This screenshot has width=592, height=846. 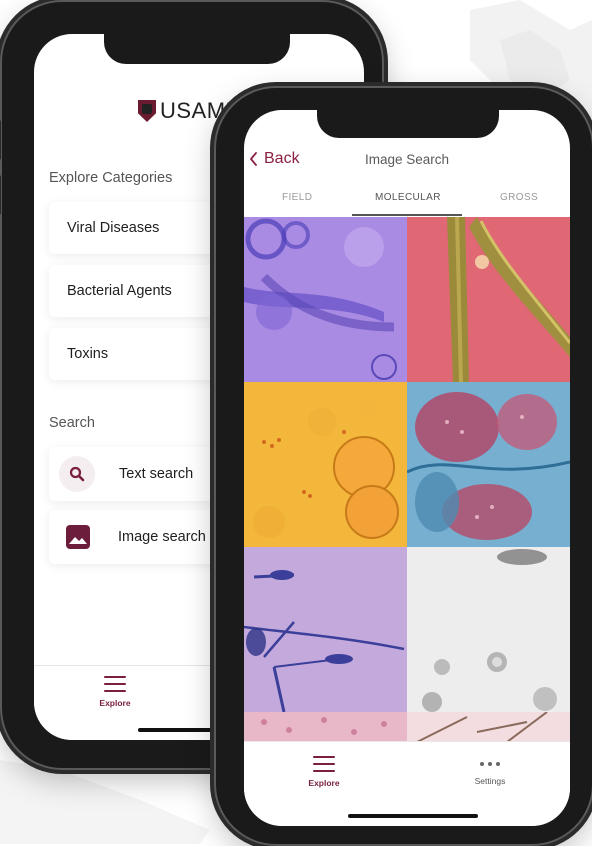 I want to click on tab-settings-label: Settings, so click(x=490, y=781).